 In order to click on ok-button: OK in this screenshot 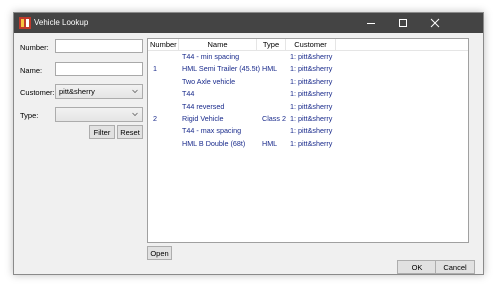, I will do `click(417, 267)`.